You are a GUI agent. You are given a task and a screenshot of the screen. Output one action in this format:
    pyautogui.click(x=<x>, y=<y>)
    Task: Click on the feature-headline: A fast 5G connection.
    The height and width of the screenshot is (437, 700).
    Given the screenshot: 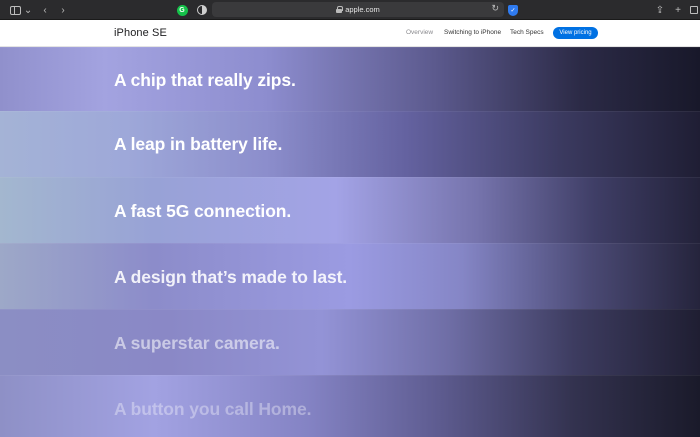 What is the action you would take?
    pyautogui.click(x=203, y=211)
    